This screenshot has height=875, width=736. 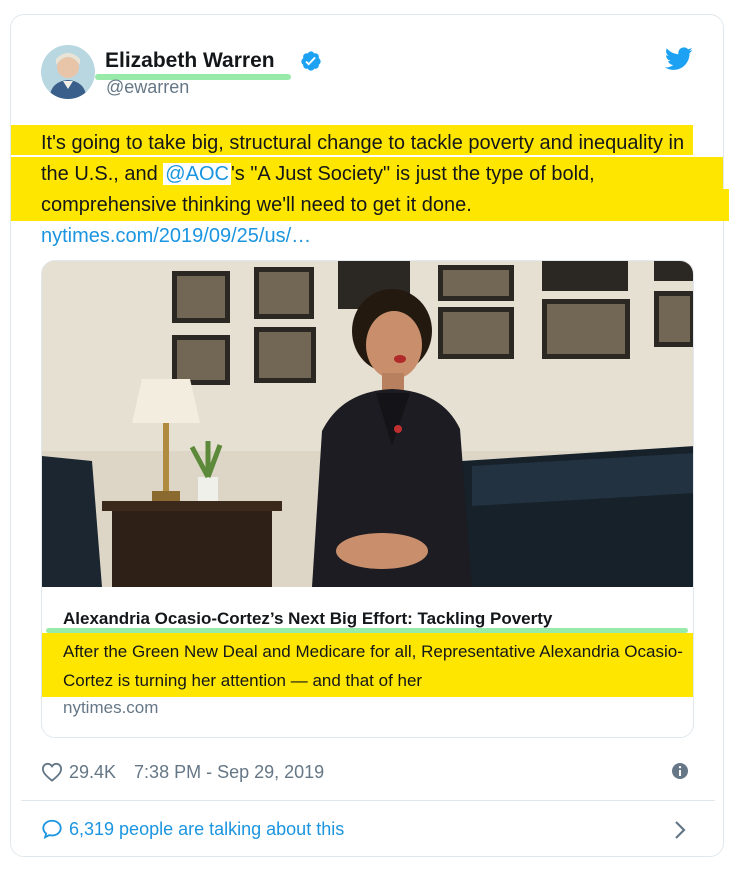 I want to click on heart-icon, so click(x=52, y=772).